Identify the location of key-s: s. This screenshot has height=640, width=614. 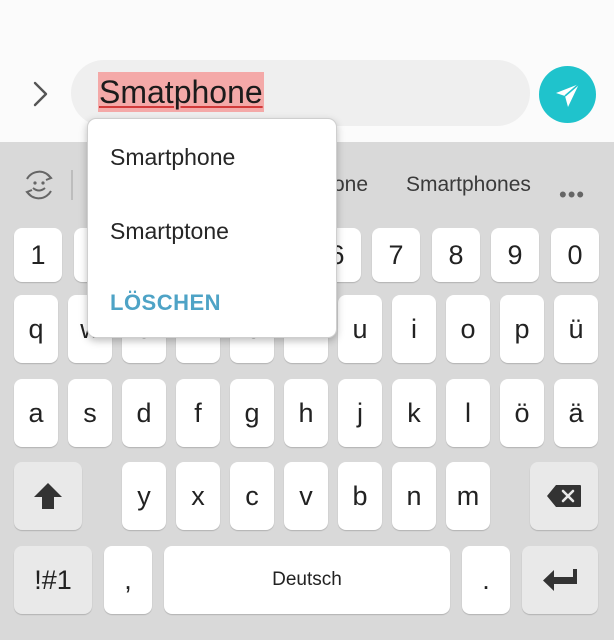
(90, 413).